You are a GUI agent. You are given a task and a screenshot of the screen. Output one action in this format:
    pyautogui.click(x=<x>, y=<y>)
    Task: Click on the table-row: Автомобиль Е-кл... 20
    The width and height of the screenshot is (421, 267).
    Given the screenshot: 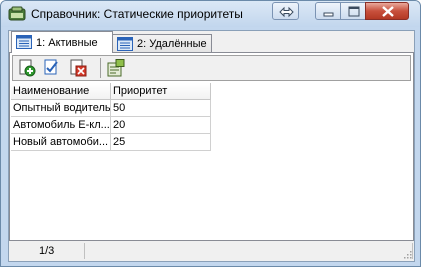 What is the action you would take?
    pyautogui.click(x=111, y=125)
    